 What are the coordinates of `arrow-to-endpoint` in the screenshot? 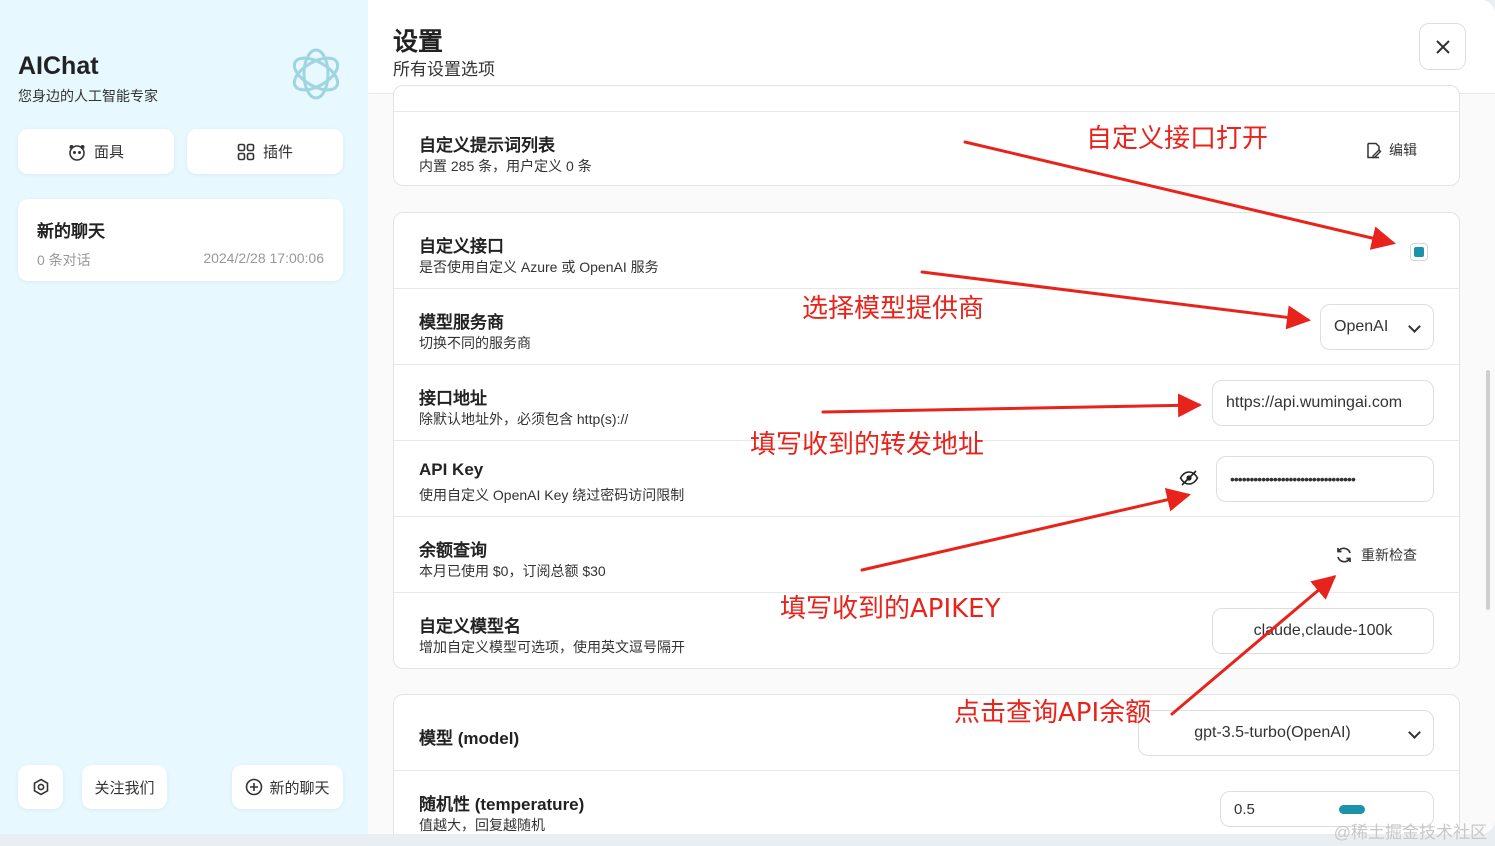 It's located at (1011, 405).